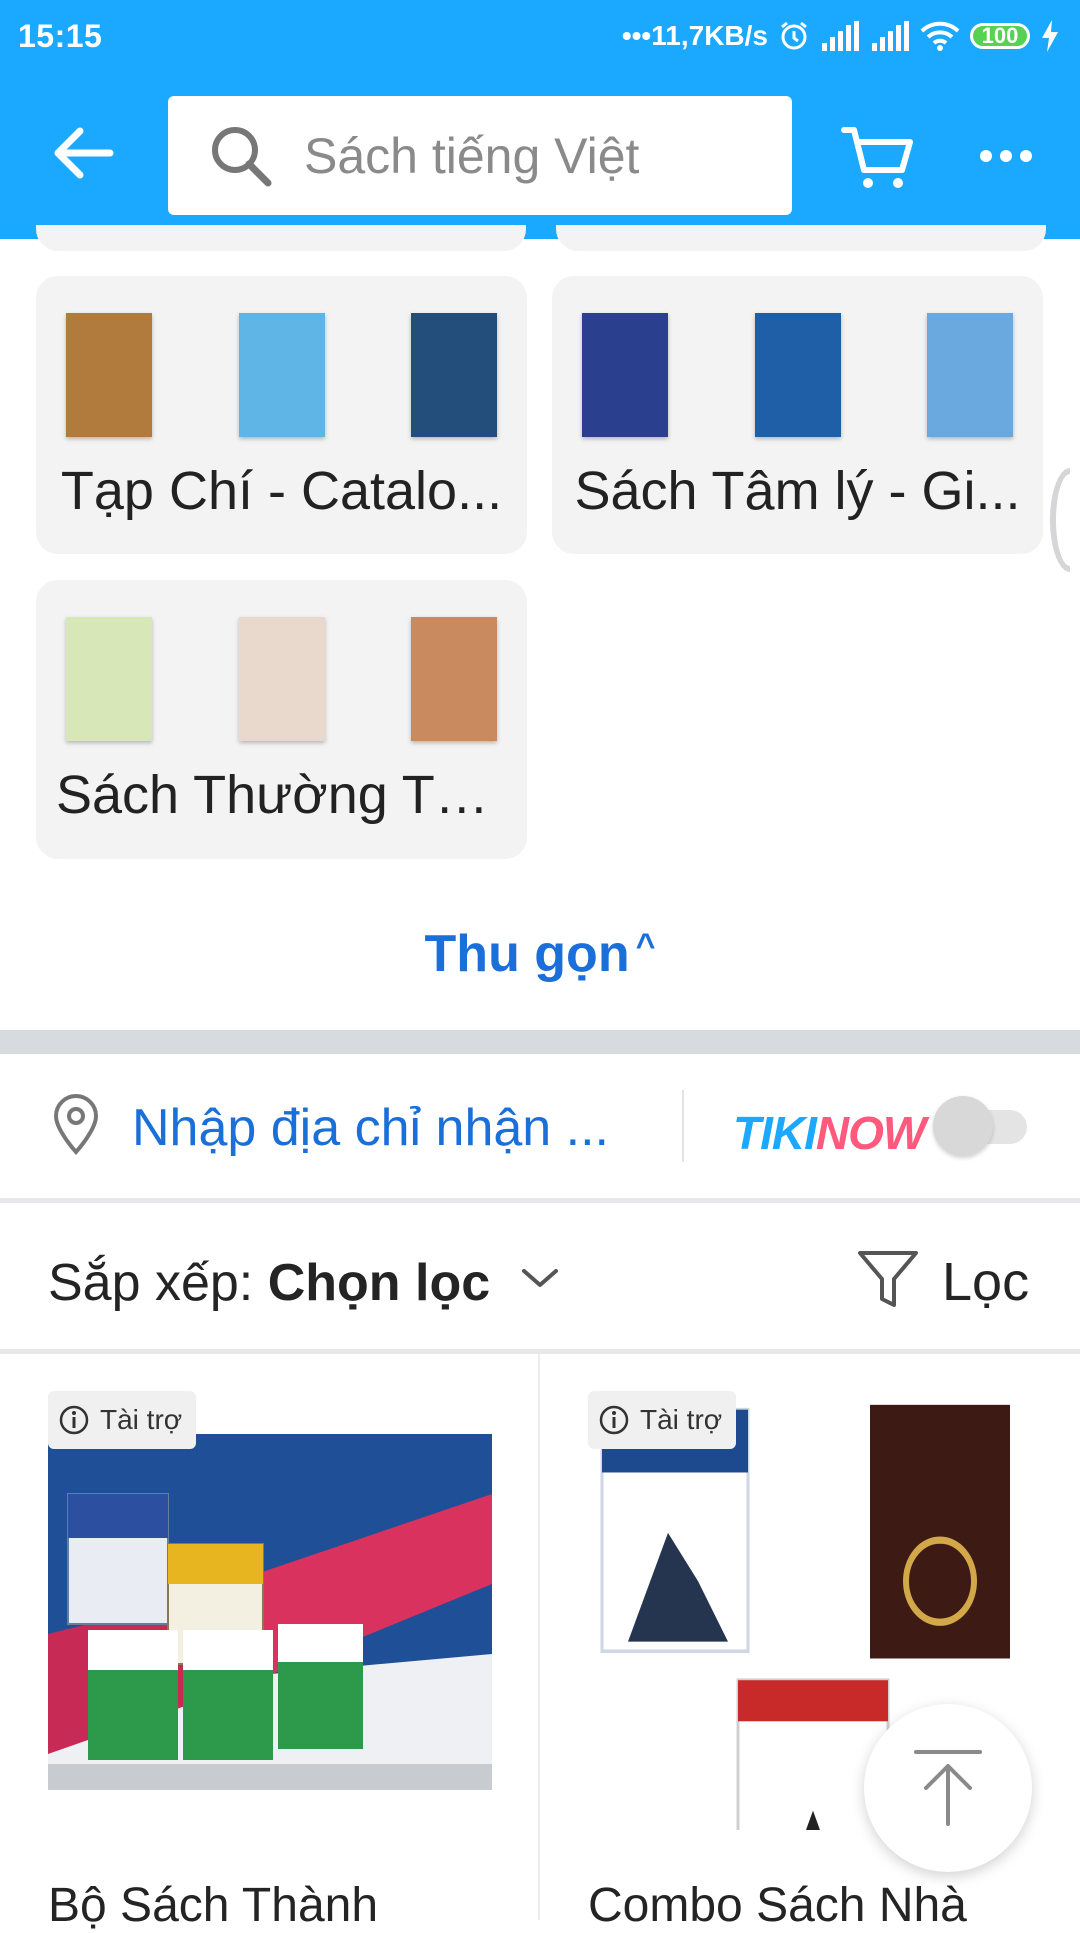  What do you see at coordinates (76, 1124) in the screenshot?
I see `location-pin-icon` at bounding box center [76, 1124].